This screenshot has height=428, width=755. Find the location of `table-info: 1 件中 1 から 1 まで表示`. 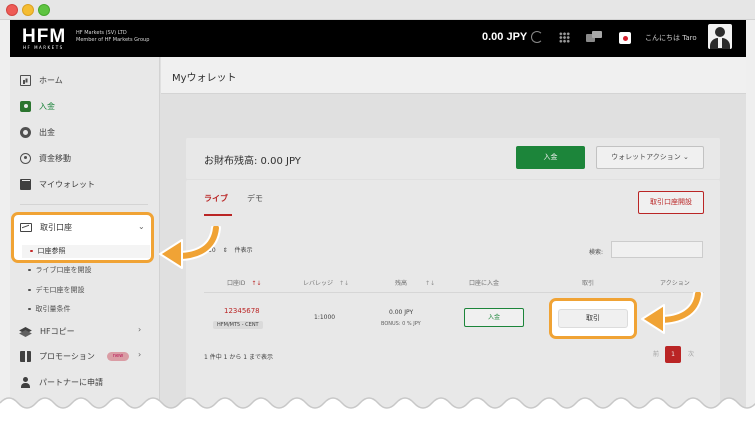

table-info: 1 件中 1 から 1 まで表示 is located at coordinates (238, 357).